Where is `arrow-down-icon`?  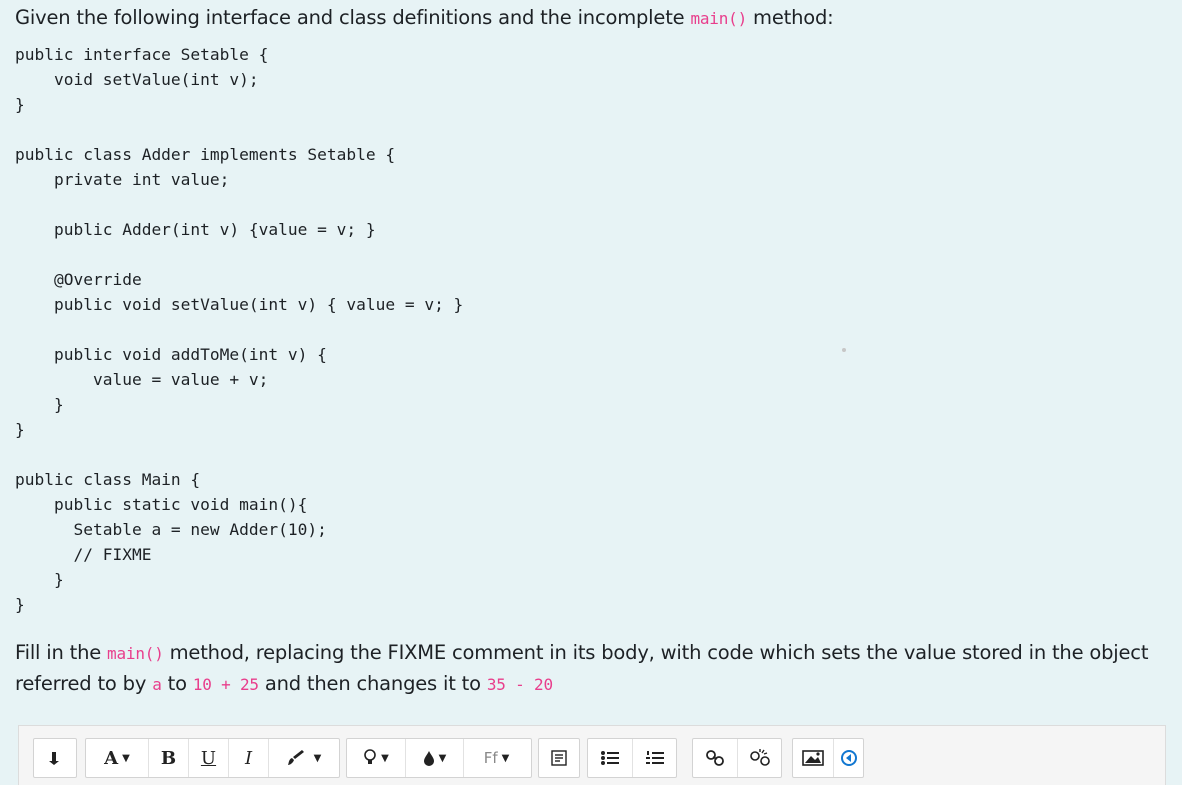 arrow-down-icon is located at coordinates (54, 758).